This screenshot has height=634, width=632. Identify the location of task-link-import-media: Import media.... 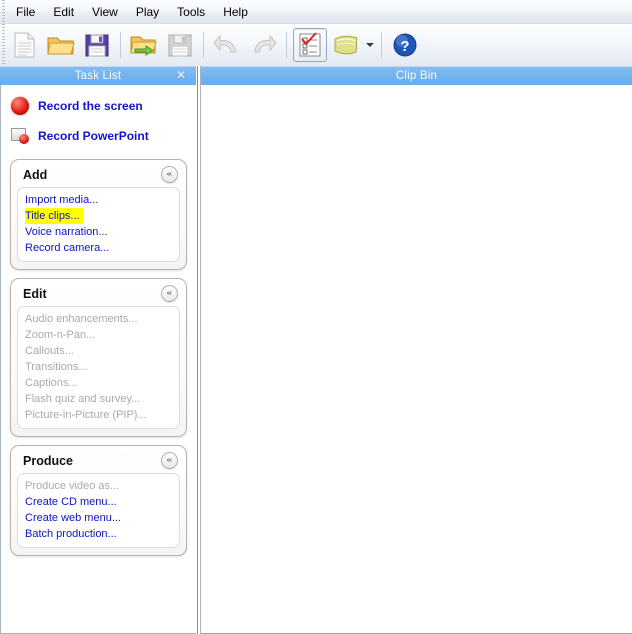
(98, 200).